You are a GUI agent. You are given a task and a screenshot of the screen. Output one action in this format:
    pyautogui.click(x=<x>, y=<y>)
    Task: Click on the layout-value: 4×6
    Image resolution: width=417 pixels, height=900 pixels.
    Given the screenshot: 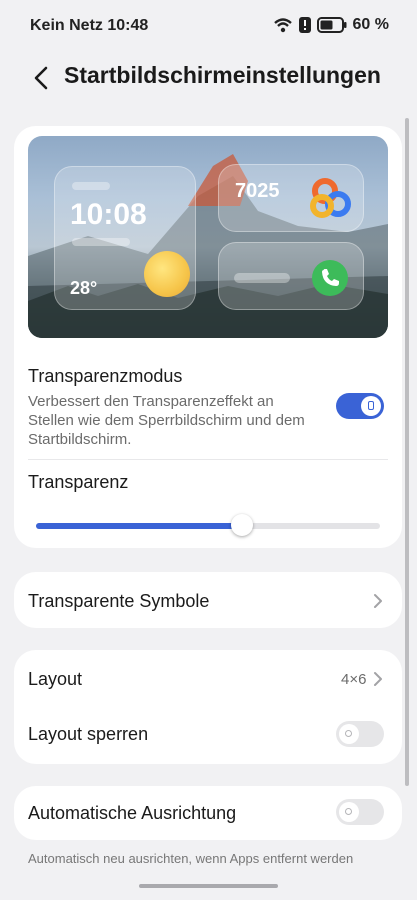 What is the action you would take?
    pyautogui.click(x=354, y=679)
    